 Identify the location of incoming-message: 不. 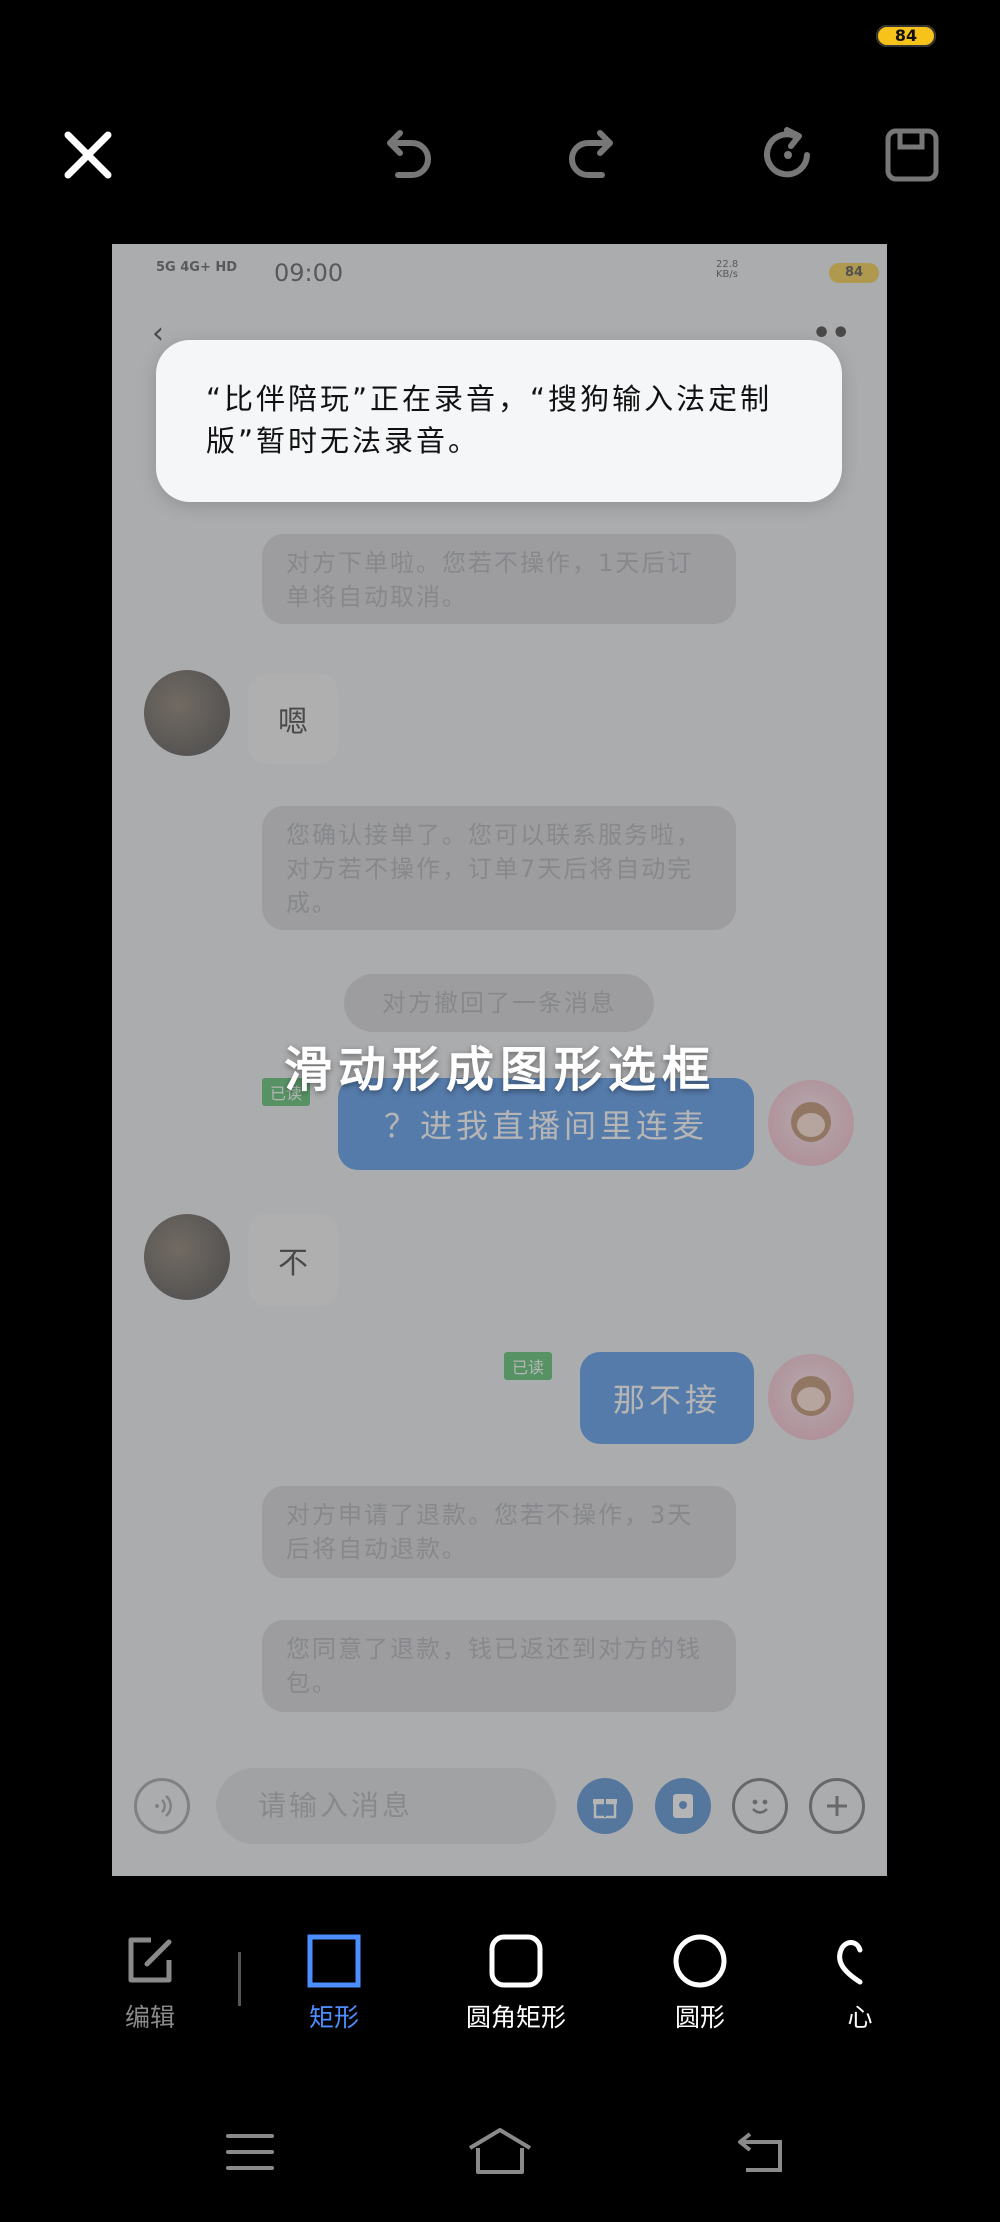
(293, 1260).